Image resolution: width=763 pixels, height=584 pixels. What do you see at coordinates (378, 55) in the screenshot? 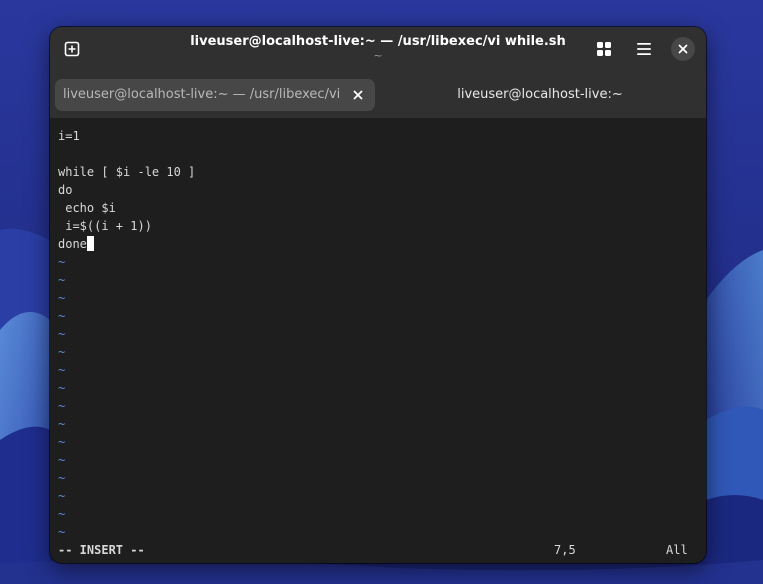
I see `window-subtitle: ~` at bounding box center [378, 55].